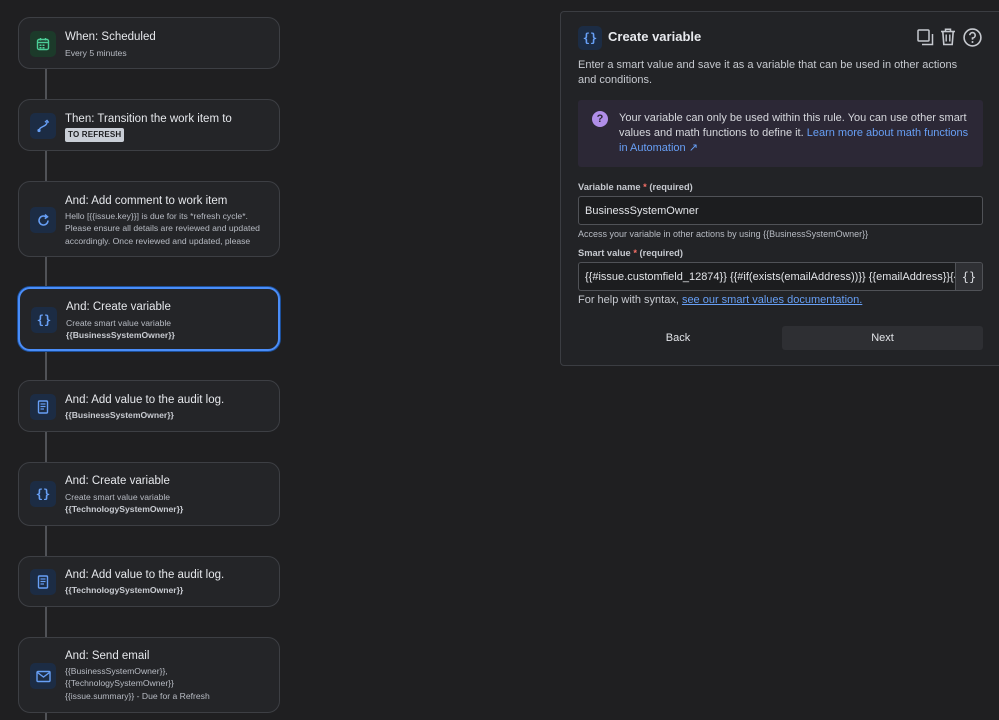 The image size is (999, 720). Describe the element at coordinates (772, 300) in the screenshot. I see `smart-values-docs-link: see our smart values documentation.` at that location.